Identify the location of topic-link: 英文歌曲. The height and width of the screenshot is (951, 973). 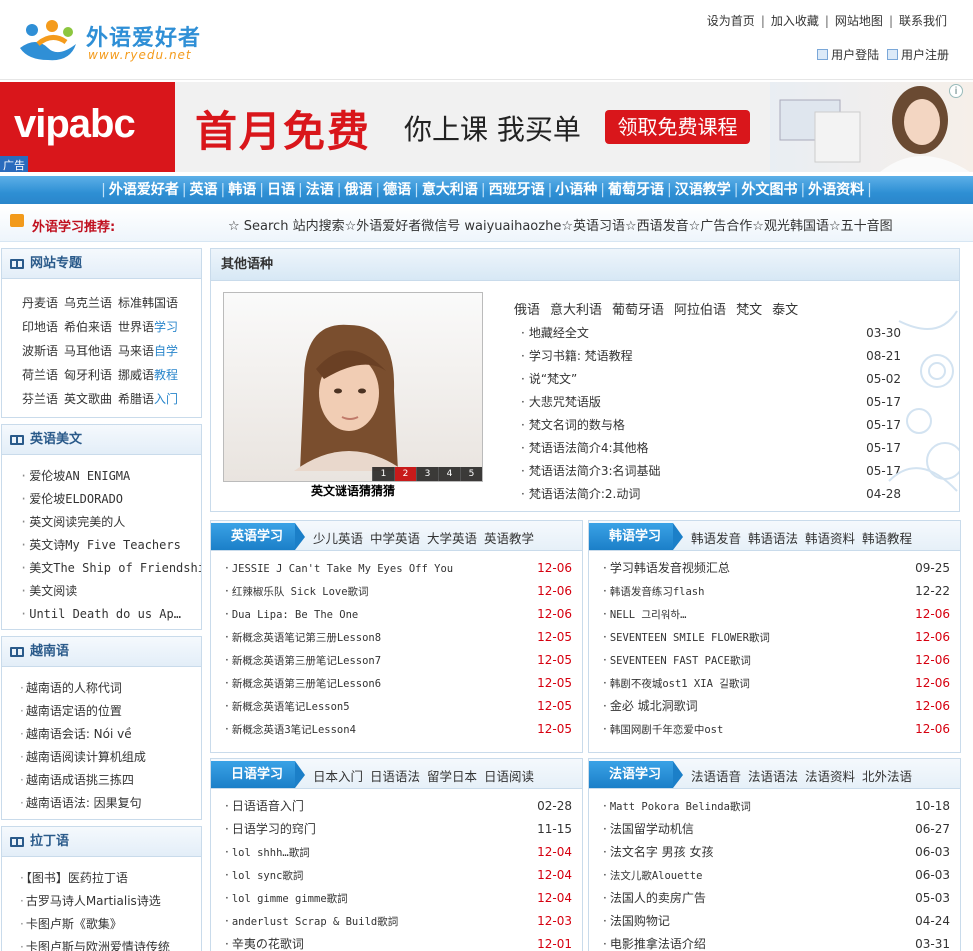
(91, 399).